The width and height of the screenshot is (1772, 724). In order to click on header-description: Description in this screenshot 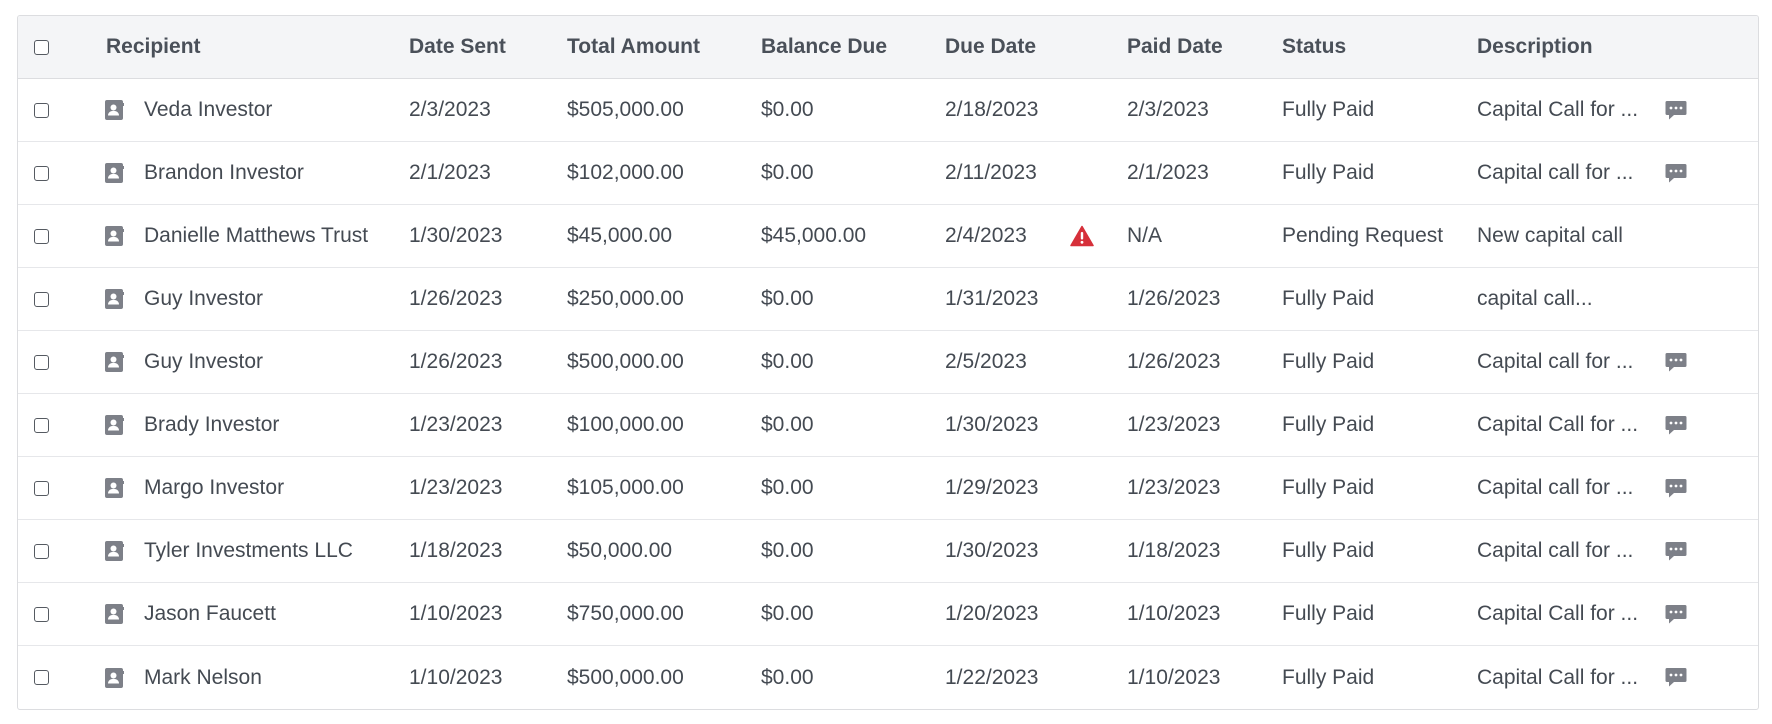, I will do `click(1535, 47)`.